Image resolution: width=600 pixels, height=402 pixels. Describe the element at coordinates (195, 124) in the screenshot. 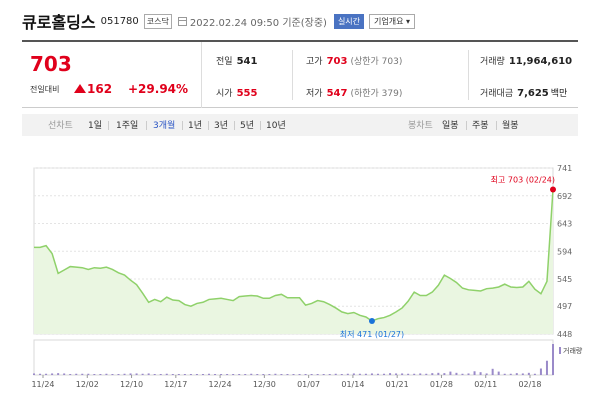

I see `tab-1y: 1년` at that location.